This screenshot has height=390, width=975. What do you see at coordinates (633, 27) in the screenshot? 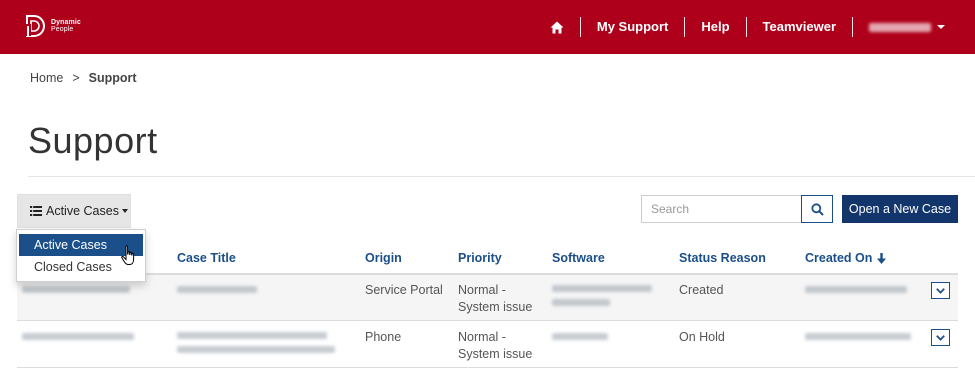
I see `nav-my-support: My Support` at bounding box center [633, 27].